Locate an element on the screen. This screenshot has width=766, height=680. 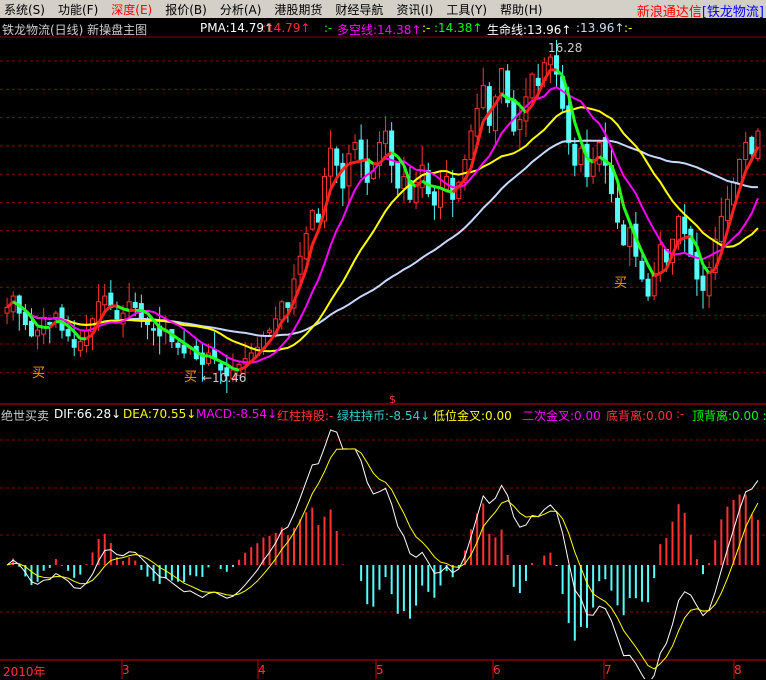
sep: :- is located at coordinates (680, 414).